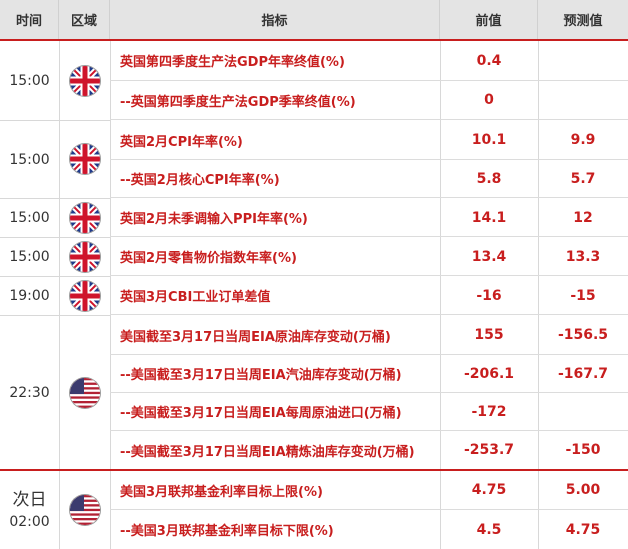  What do you see at coordinates (583, 178) in the screenshot?
I see `forecast-value: 5.7` at bounding box center [583, 178].